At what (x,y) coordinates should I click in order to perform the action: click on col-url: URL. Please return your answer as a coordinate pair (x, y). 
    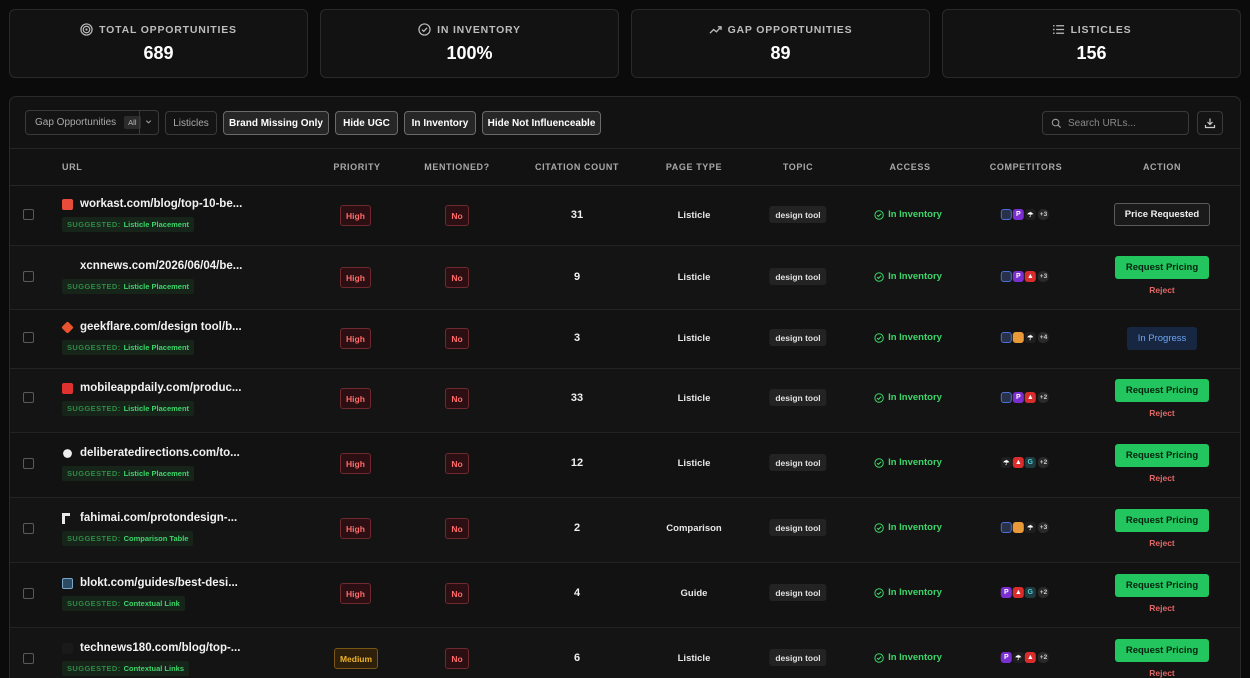
    Looking at the image, I should click on (72, 167).